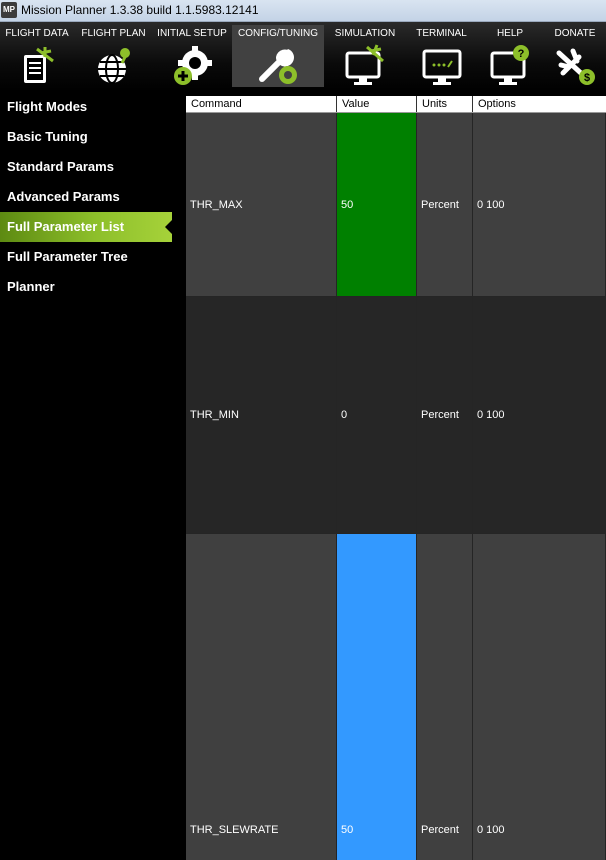 The image size is (606, 860). I want to click on tab-config-tuning: CONFIG/TUNING, so click(278, 56).